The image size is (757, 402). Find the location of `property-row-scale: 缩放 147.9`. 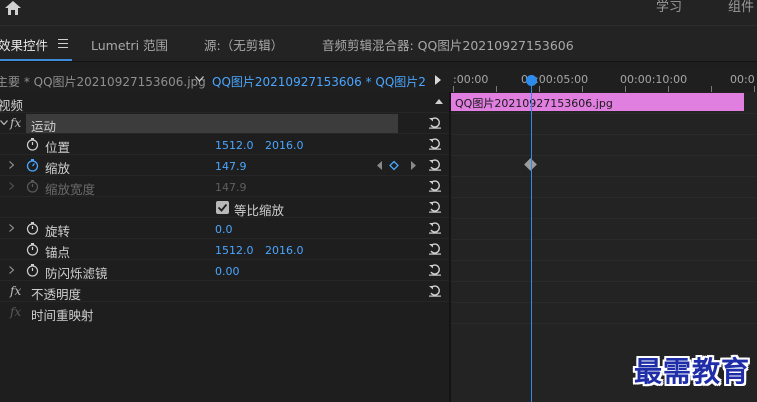

property-row-scale: 缩放 147.9 is located at coordinates (224, 165).